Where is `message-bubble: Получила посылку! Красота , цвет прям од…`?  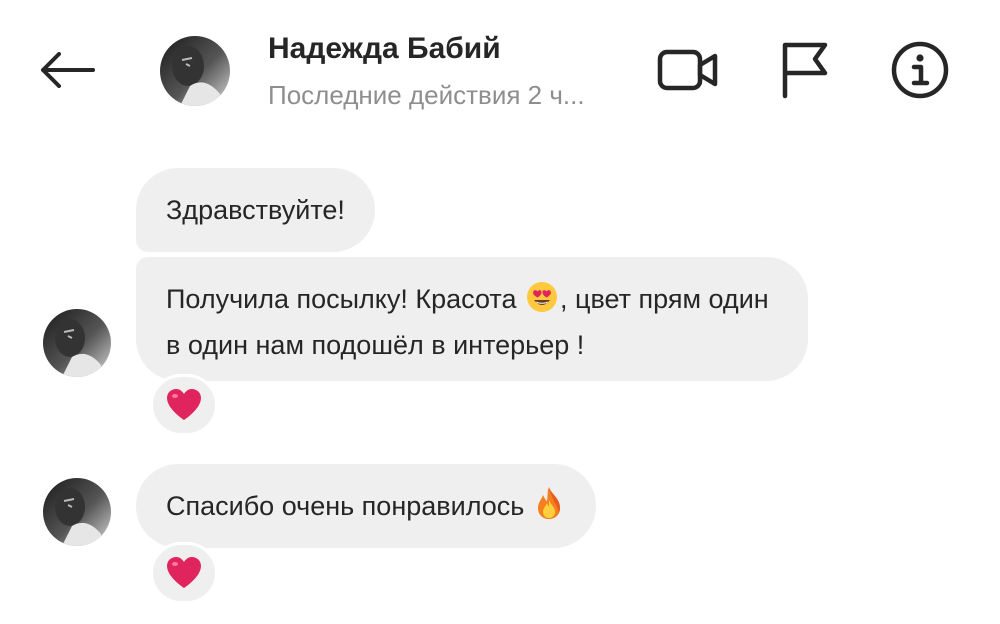 message-bubble: Получила посылку! Красота , цвет прям од… is located at coordinates (472, 319).